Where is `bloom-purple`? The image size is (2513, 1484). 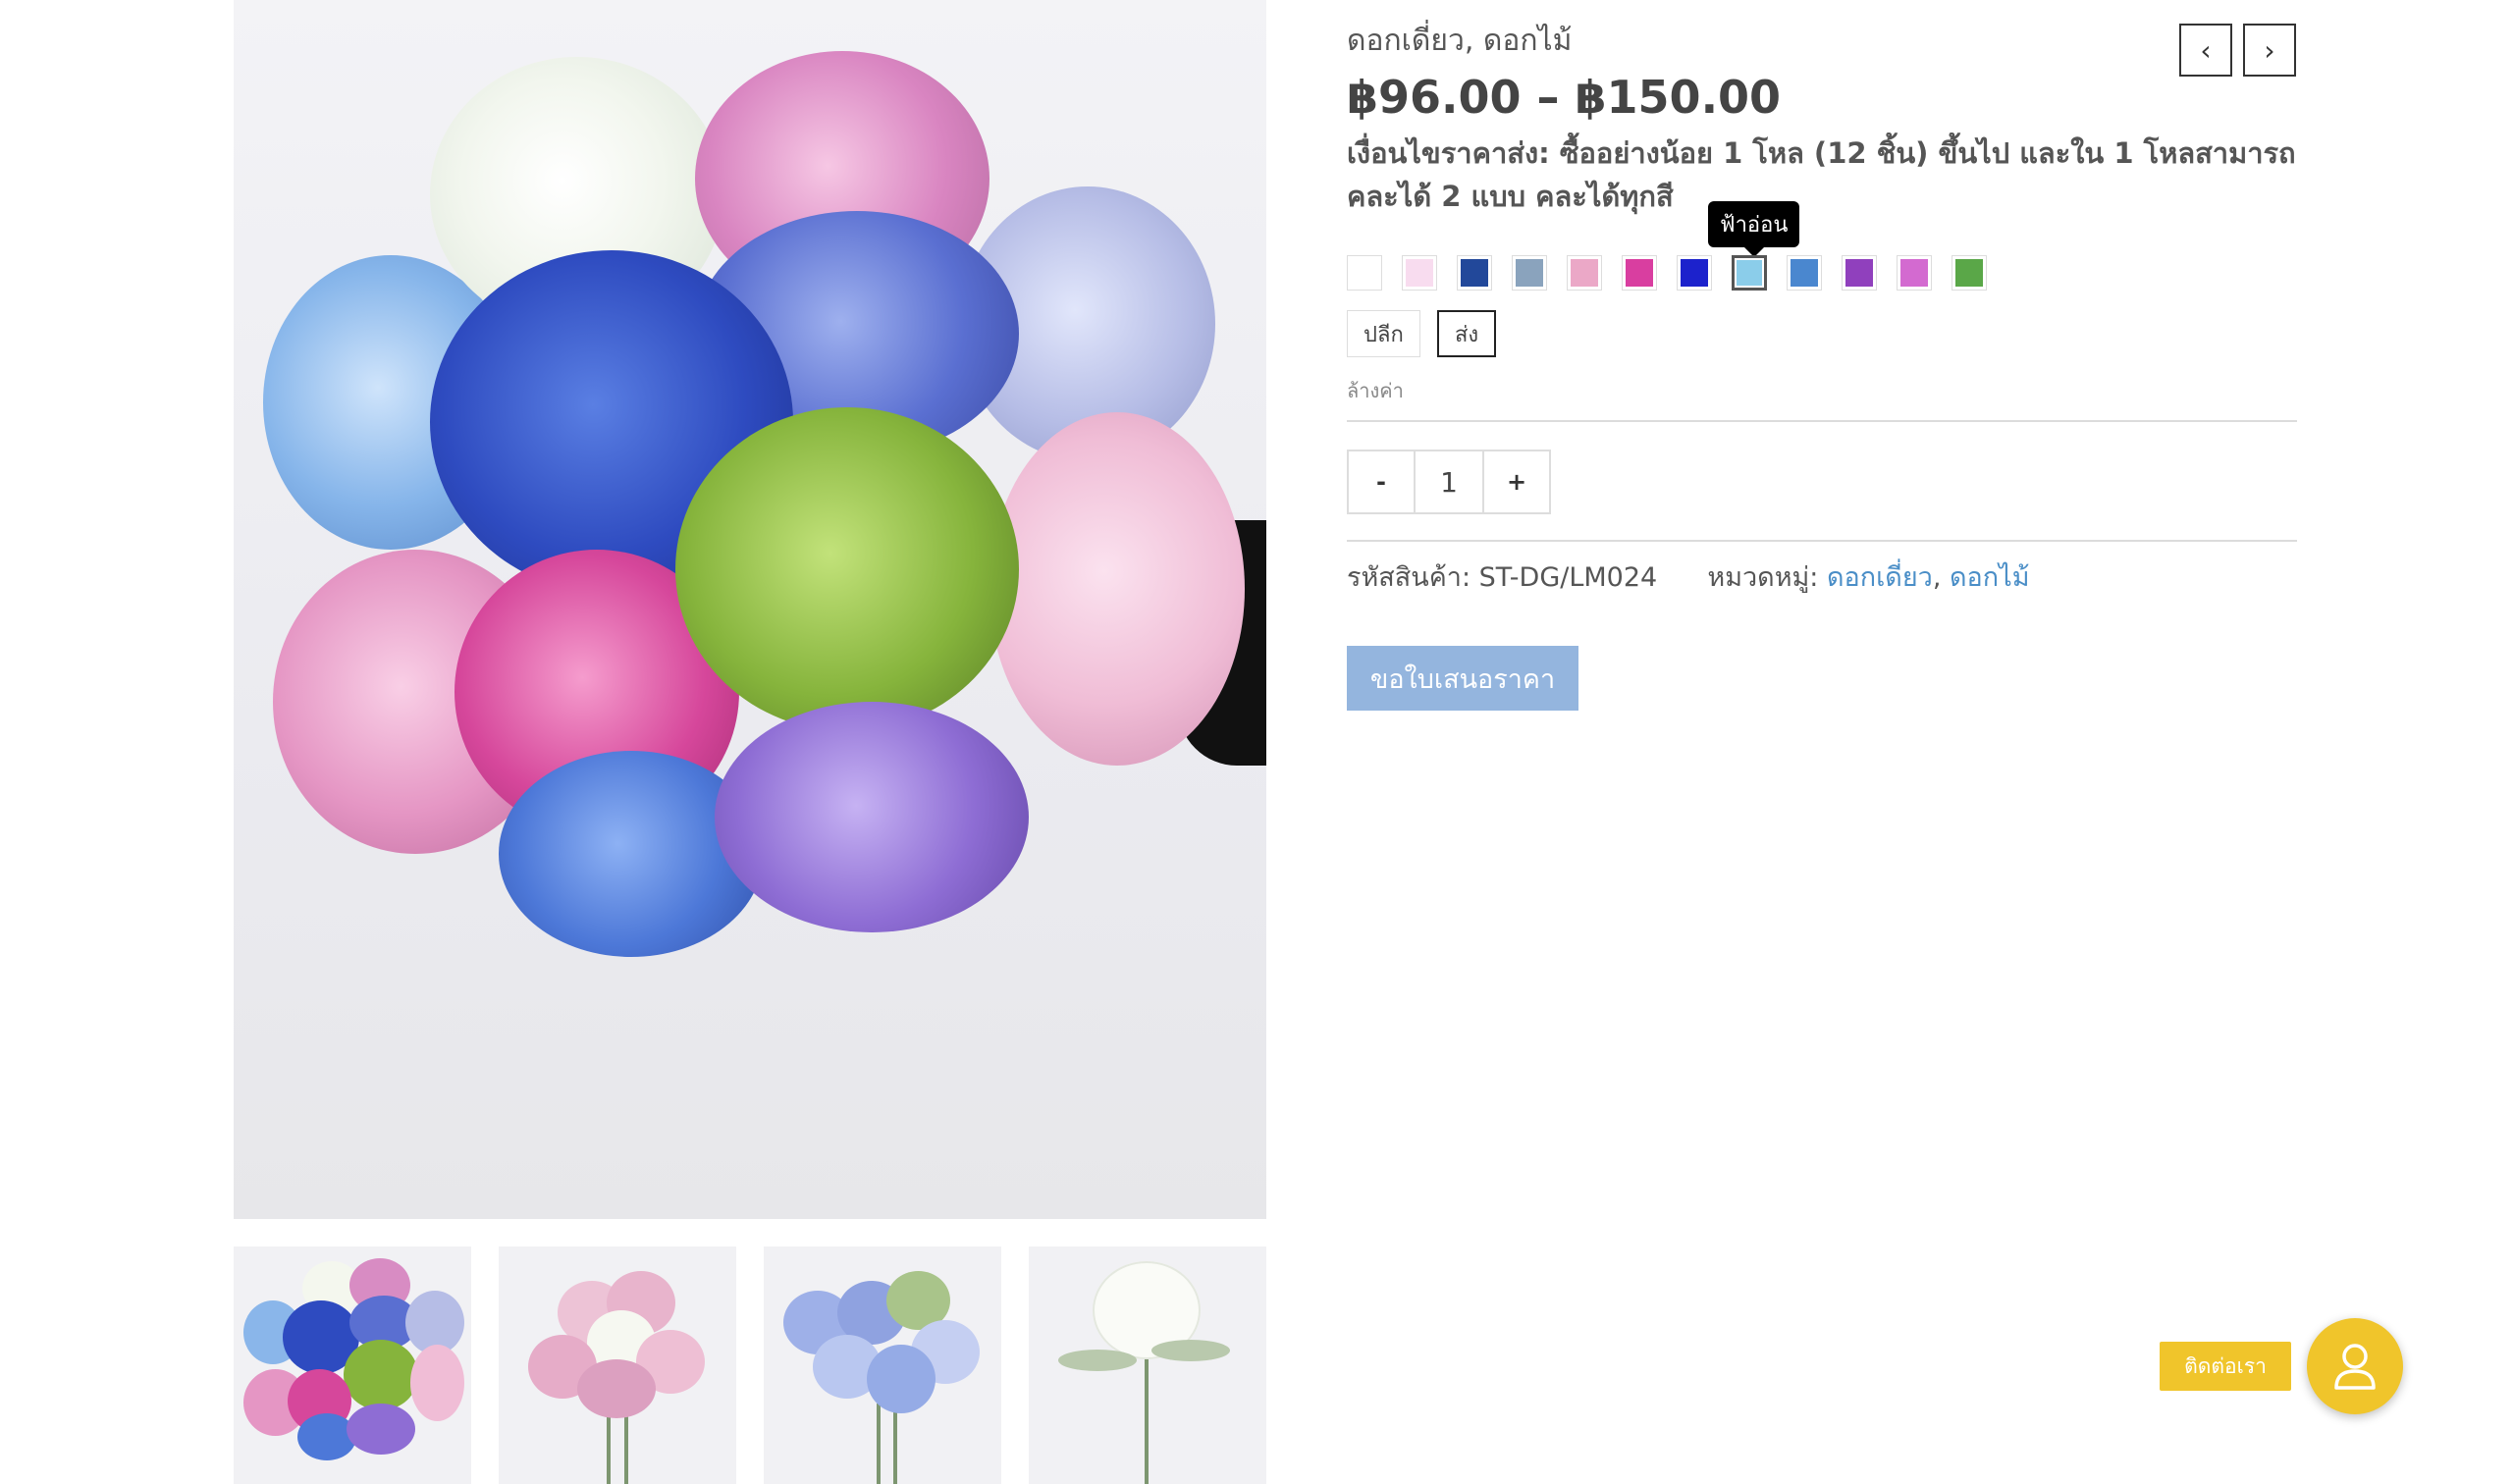 bloom-purple is located at coordinates (872, 817).